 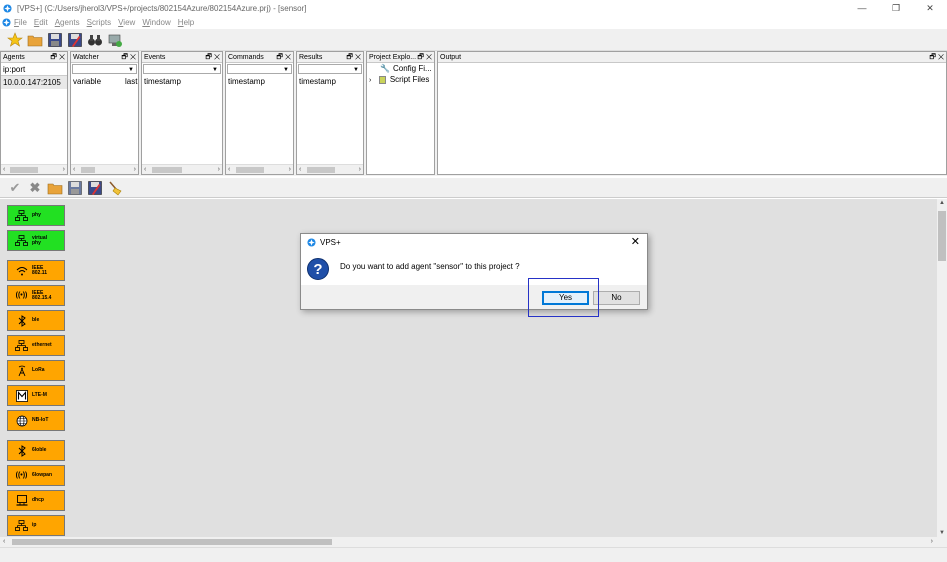 I want to click on agent-manager-icon, so click(x=115, y=40).